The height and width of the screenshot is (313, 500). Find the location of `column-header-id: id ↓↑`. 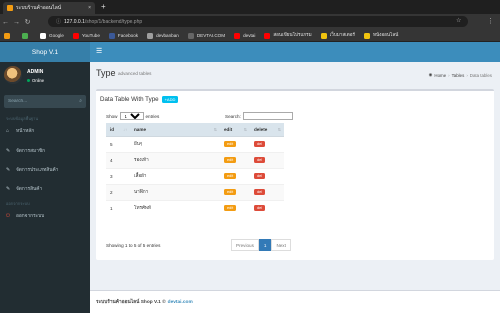

column-header-id: id ↓↑ is located at coordinates (118, 130).